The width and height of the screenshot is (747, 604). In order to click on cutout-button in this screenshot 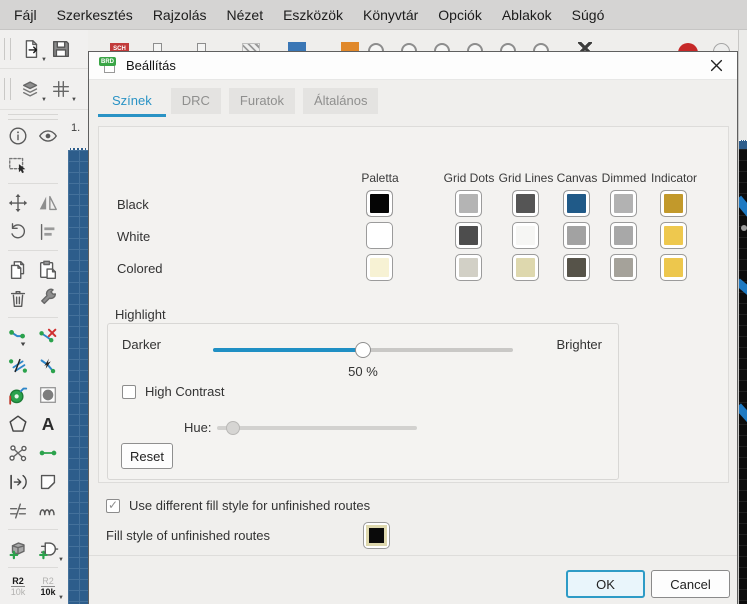, I will do `click(48, 482)`.